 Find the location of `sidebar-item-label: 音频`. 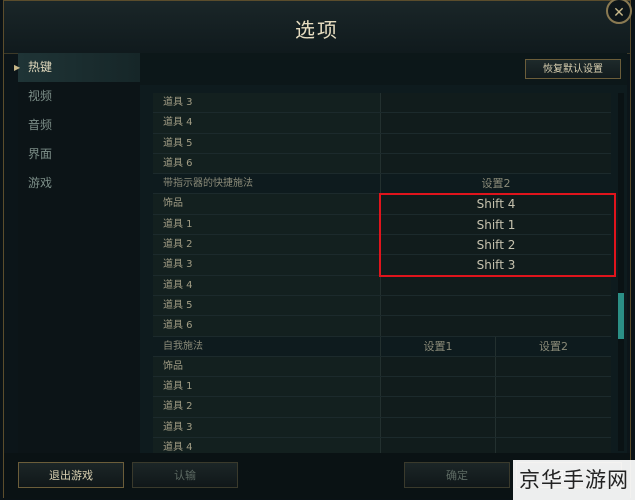

sidebar-item-label: 音频 is located at coordinates (40, 125).